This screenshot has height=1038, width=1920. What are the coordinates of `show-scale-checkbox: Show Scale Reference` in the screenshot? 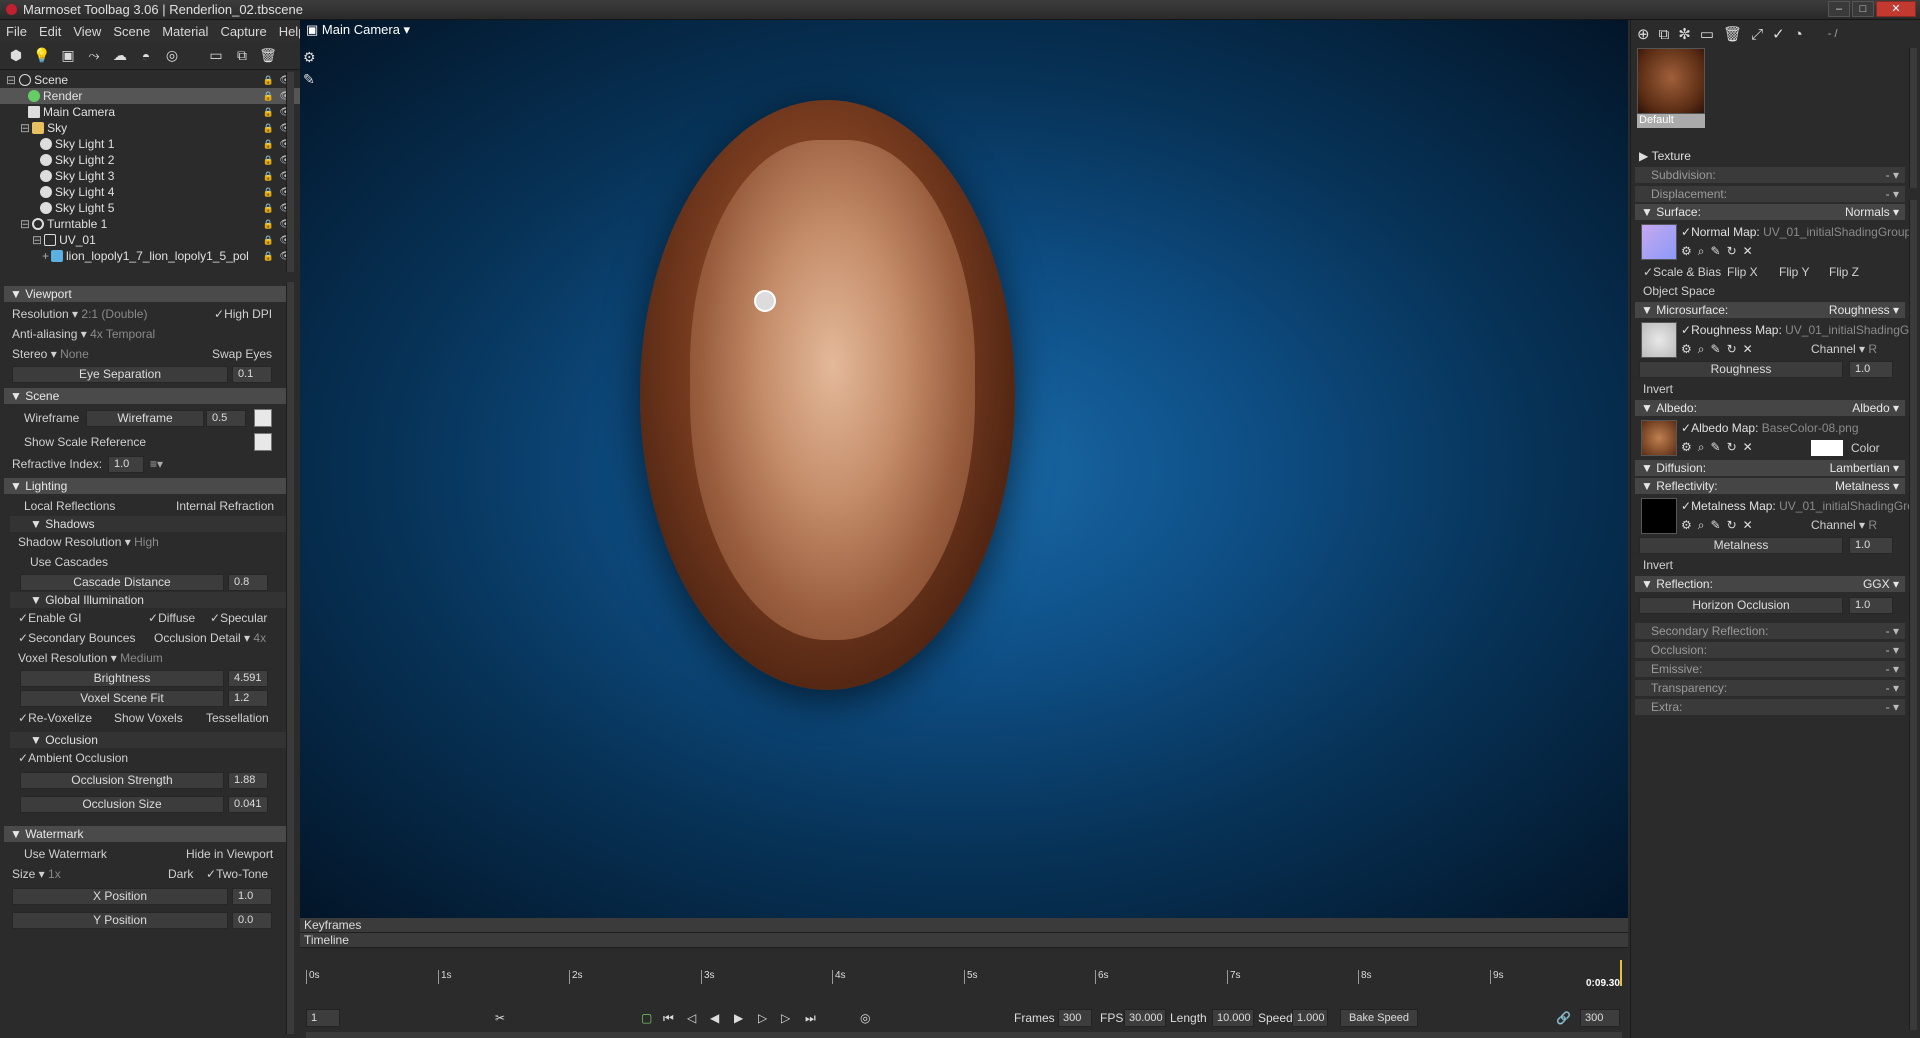 It's located at (85, 442).